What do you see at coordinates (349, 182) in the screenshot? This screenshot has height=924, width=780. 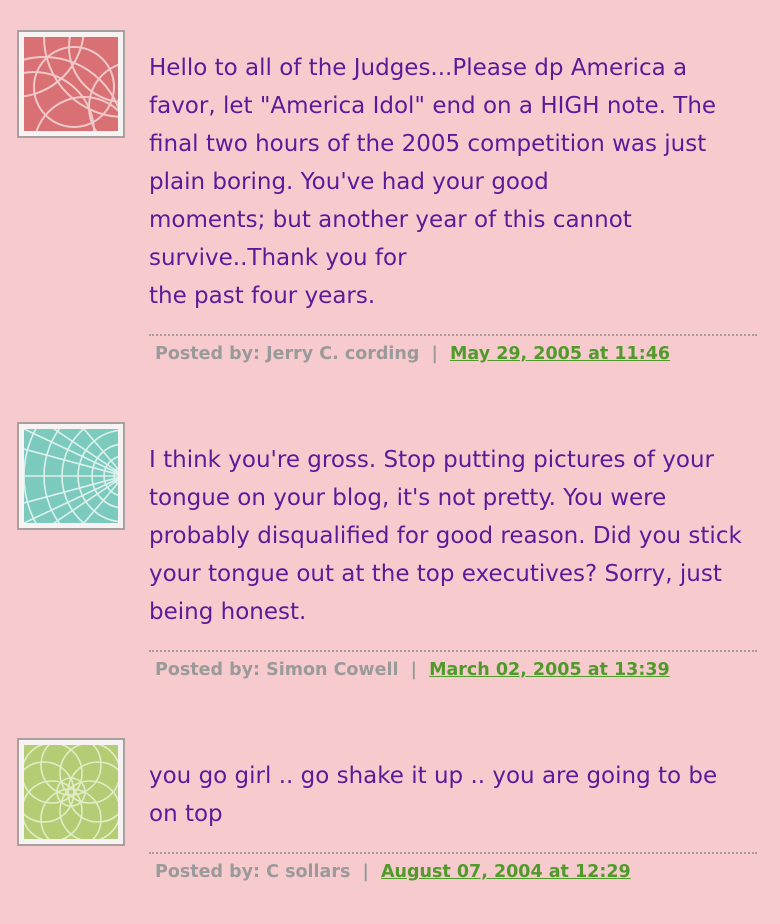 I see `comment-line: plain boring. You've had your good` at bounding box center [349, 182].